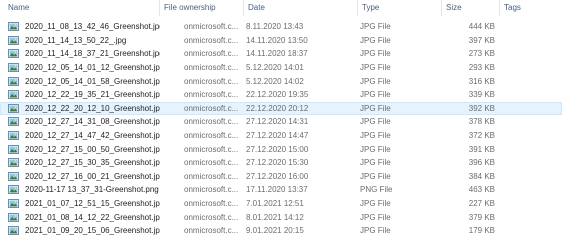 Image resolution: width=562 pixels, height=240 pixels. I want to click on file-name-cell: 2020_12_27_14_47_42_Greenshot.jpg, so click(80, 136).